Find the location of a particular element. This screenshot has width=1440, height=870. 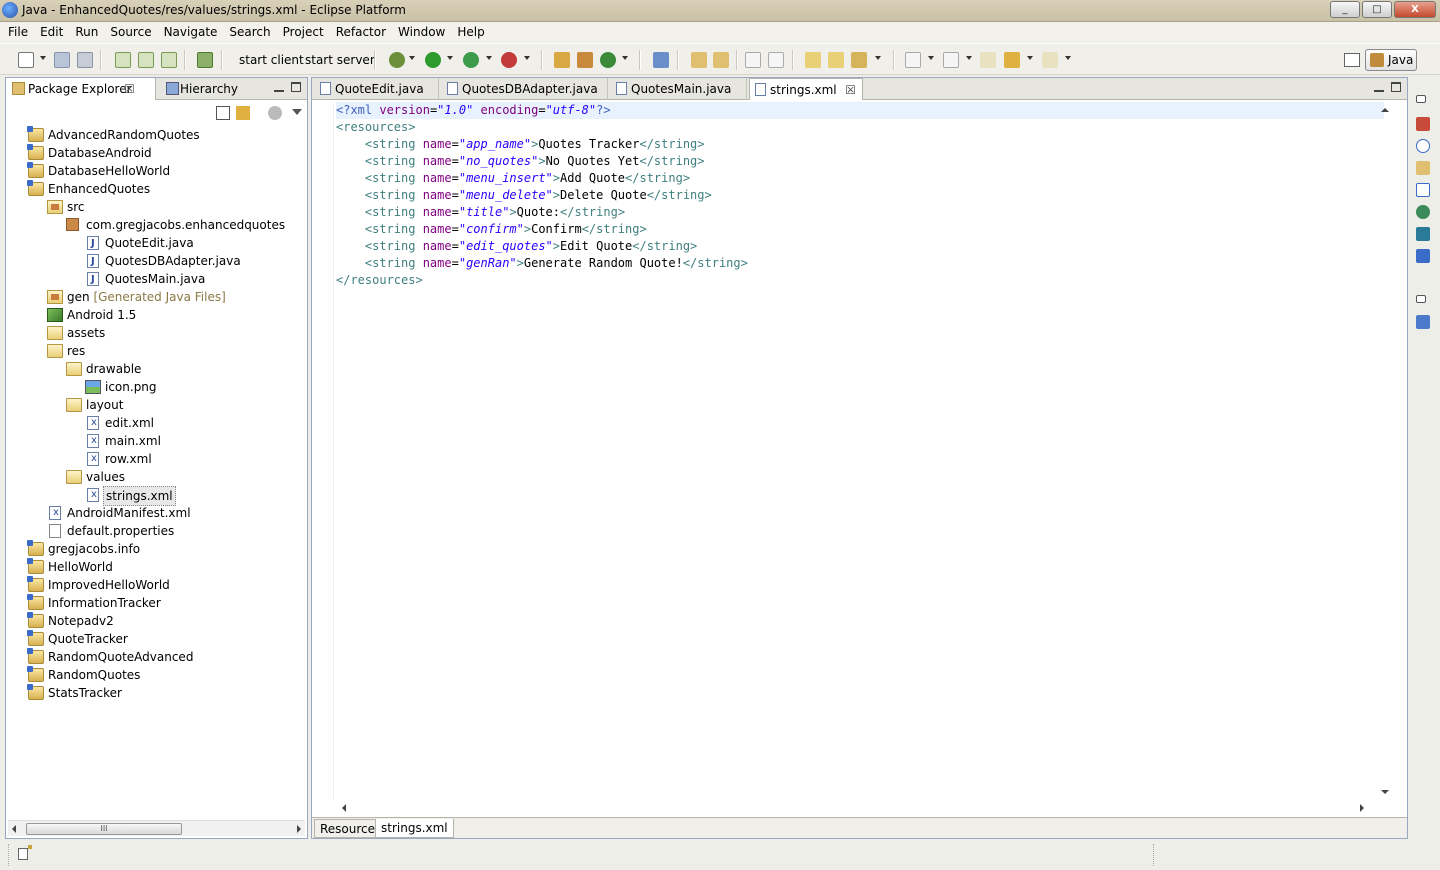

maximize-editor-icon is located at coordinates (1396, 87).